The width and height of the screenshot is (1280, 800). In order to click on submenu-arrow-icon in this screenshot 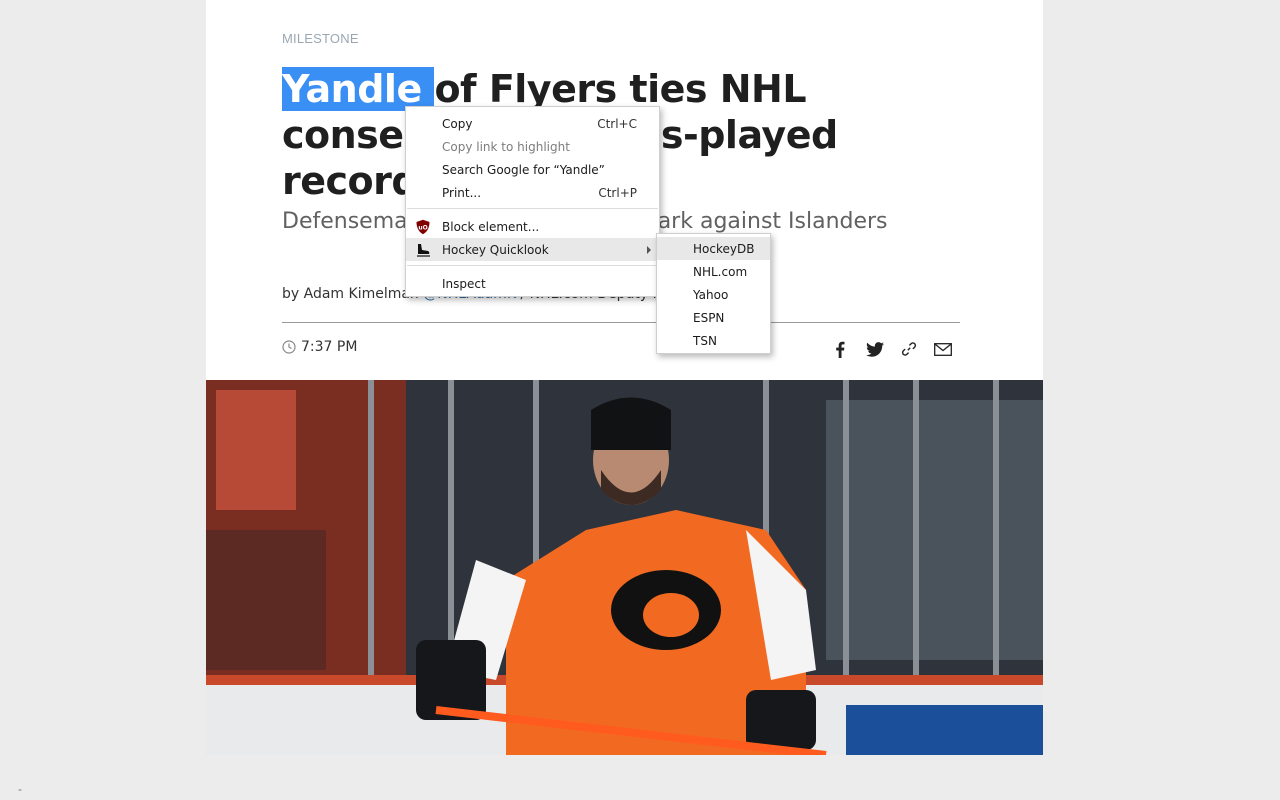, I will do `click(649, 249)`.